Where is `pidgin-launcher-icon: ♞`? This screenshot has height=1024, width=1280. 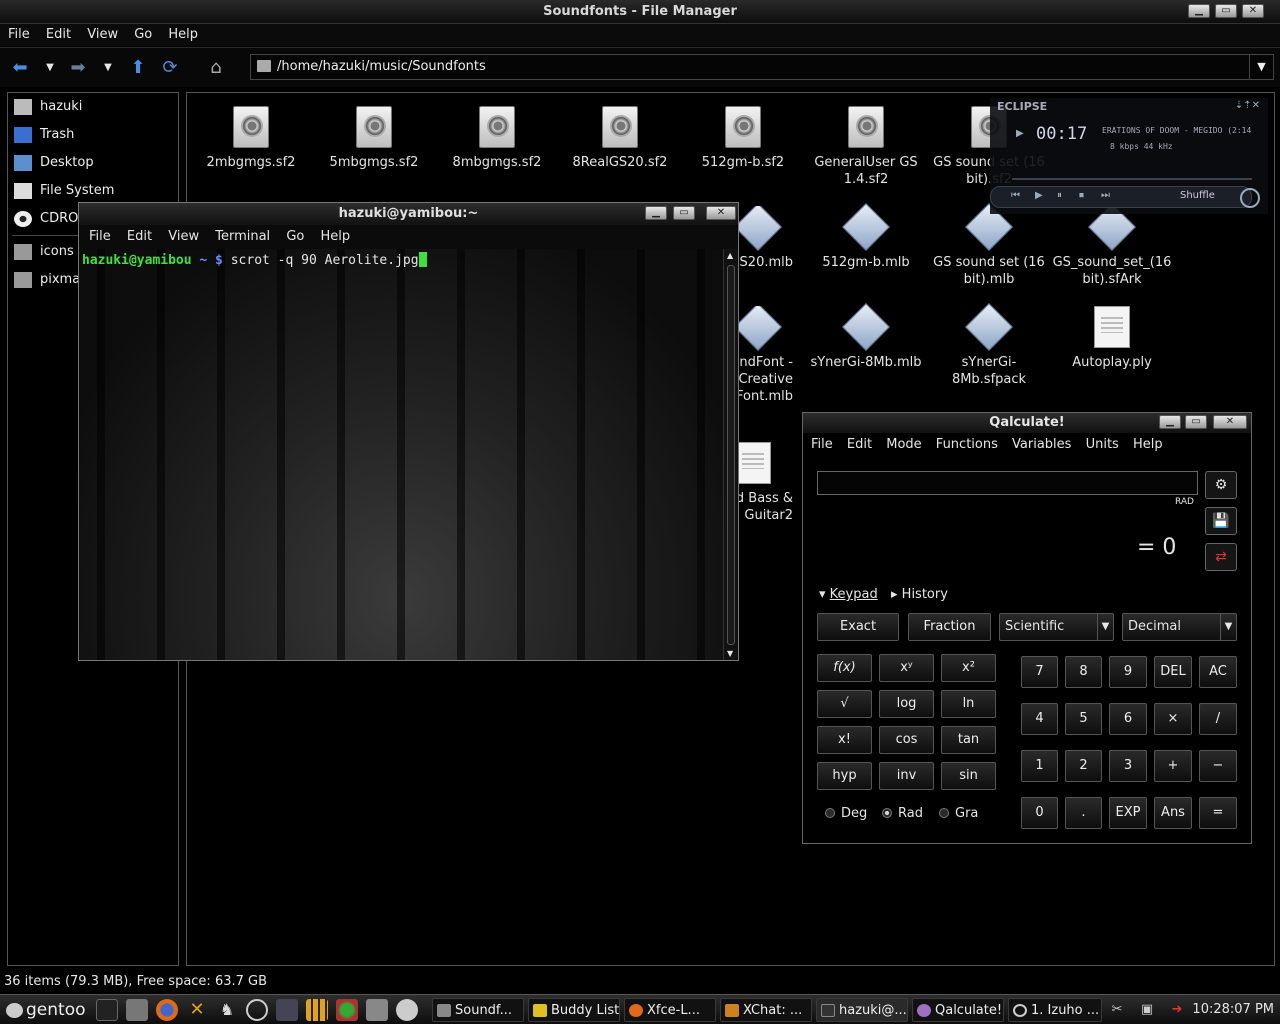
pidgin-launcher-icon: ♞ is located at coordinates (227, 1010).